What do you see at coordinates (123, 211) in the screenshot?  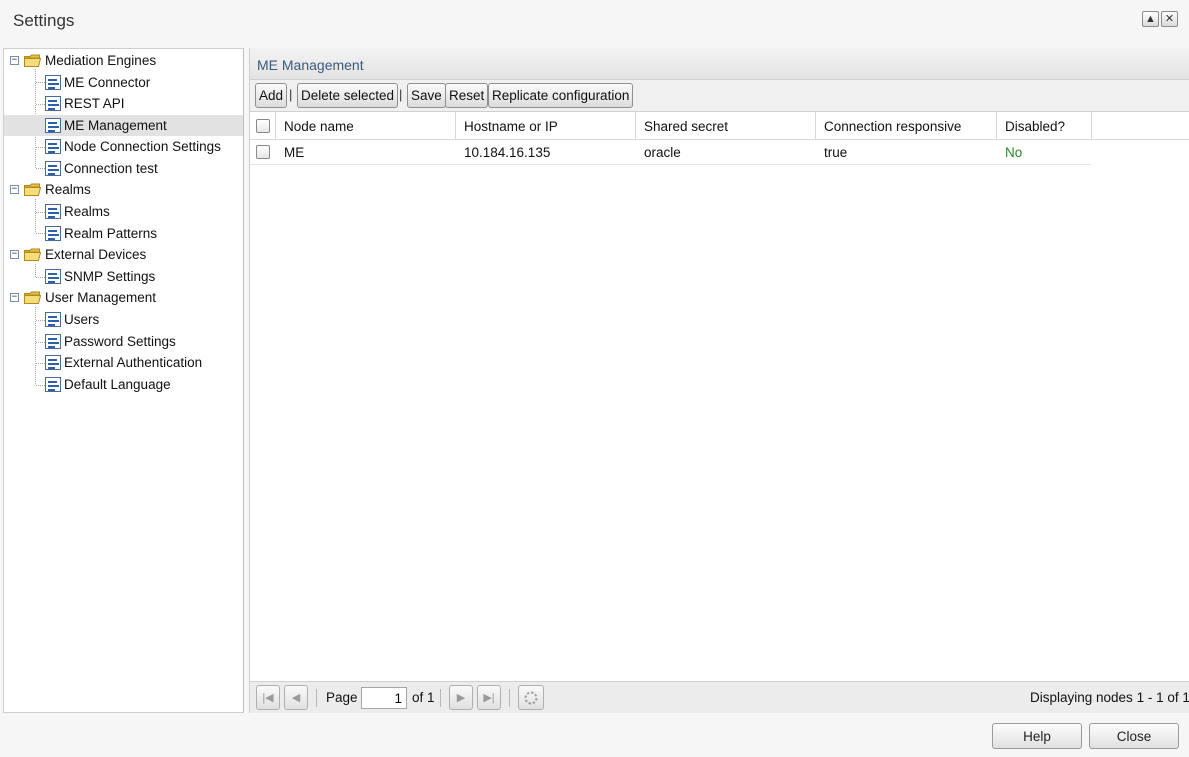 I see `tree-item-realms: Realms` at bounding box center [123, 211].